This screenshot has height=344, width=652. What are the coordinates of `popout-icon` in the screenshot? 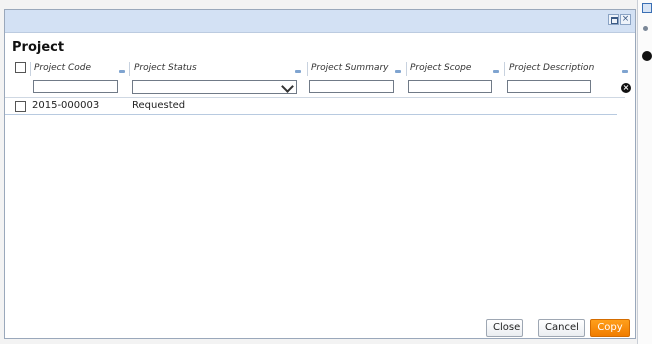 It's located at (647, 8).